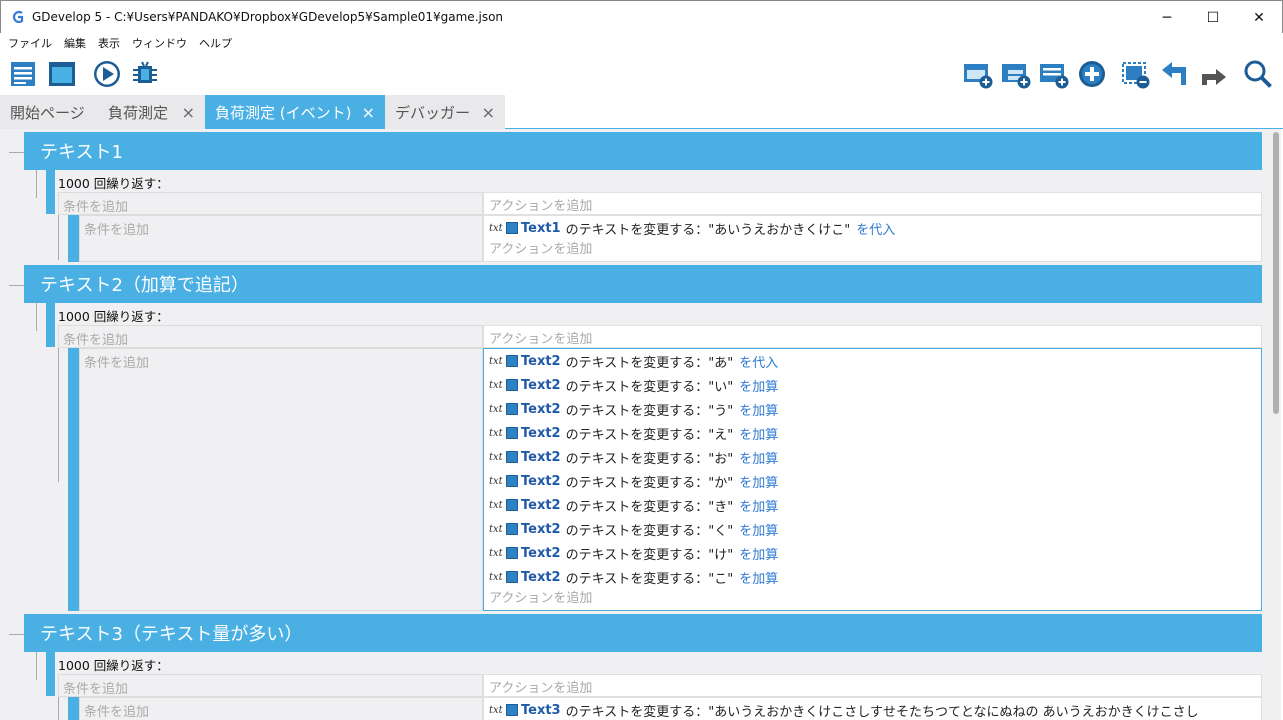  Describe the element at coordinates (875, 433) in the screenshot. I see `action-row: txt Text2 のテキストを変更する："え" を加算` at that location.